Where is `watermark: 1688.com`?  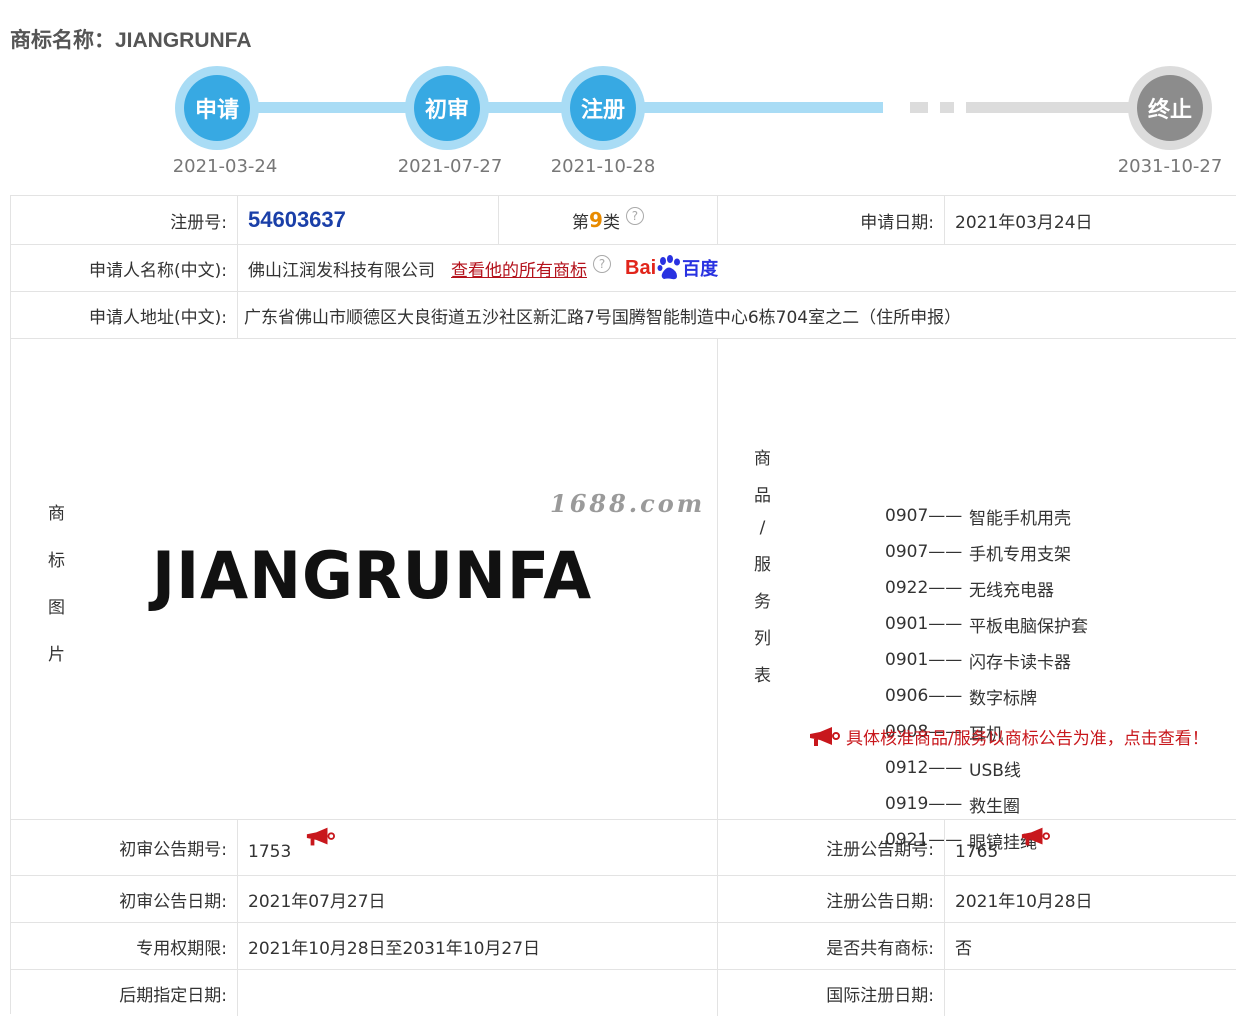 watermark: 1688.com is located at coordinates (628, 503).